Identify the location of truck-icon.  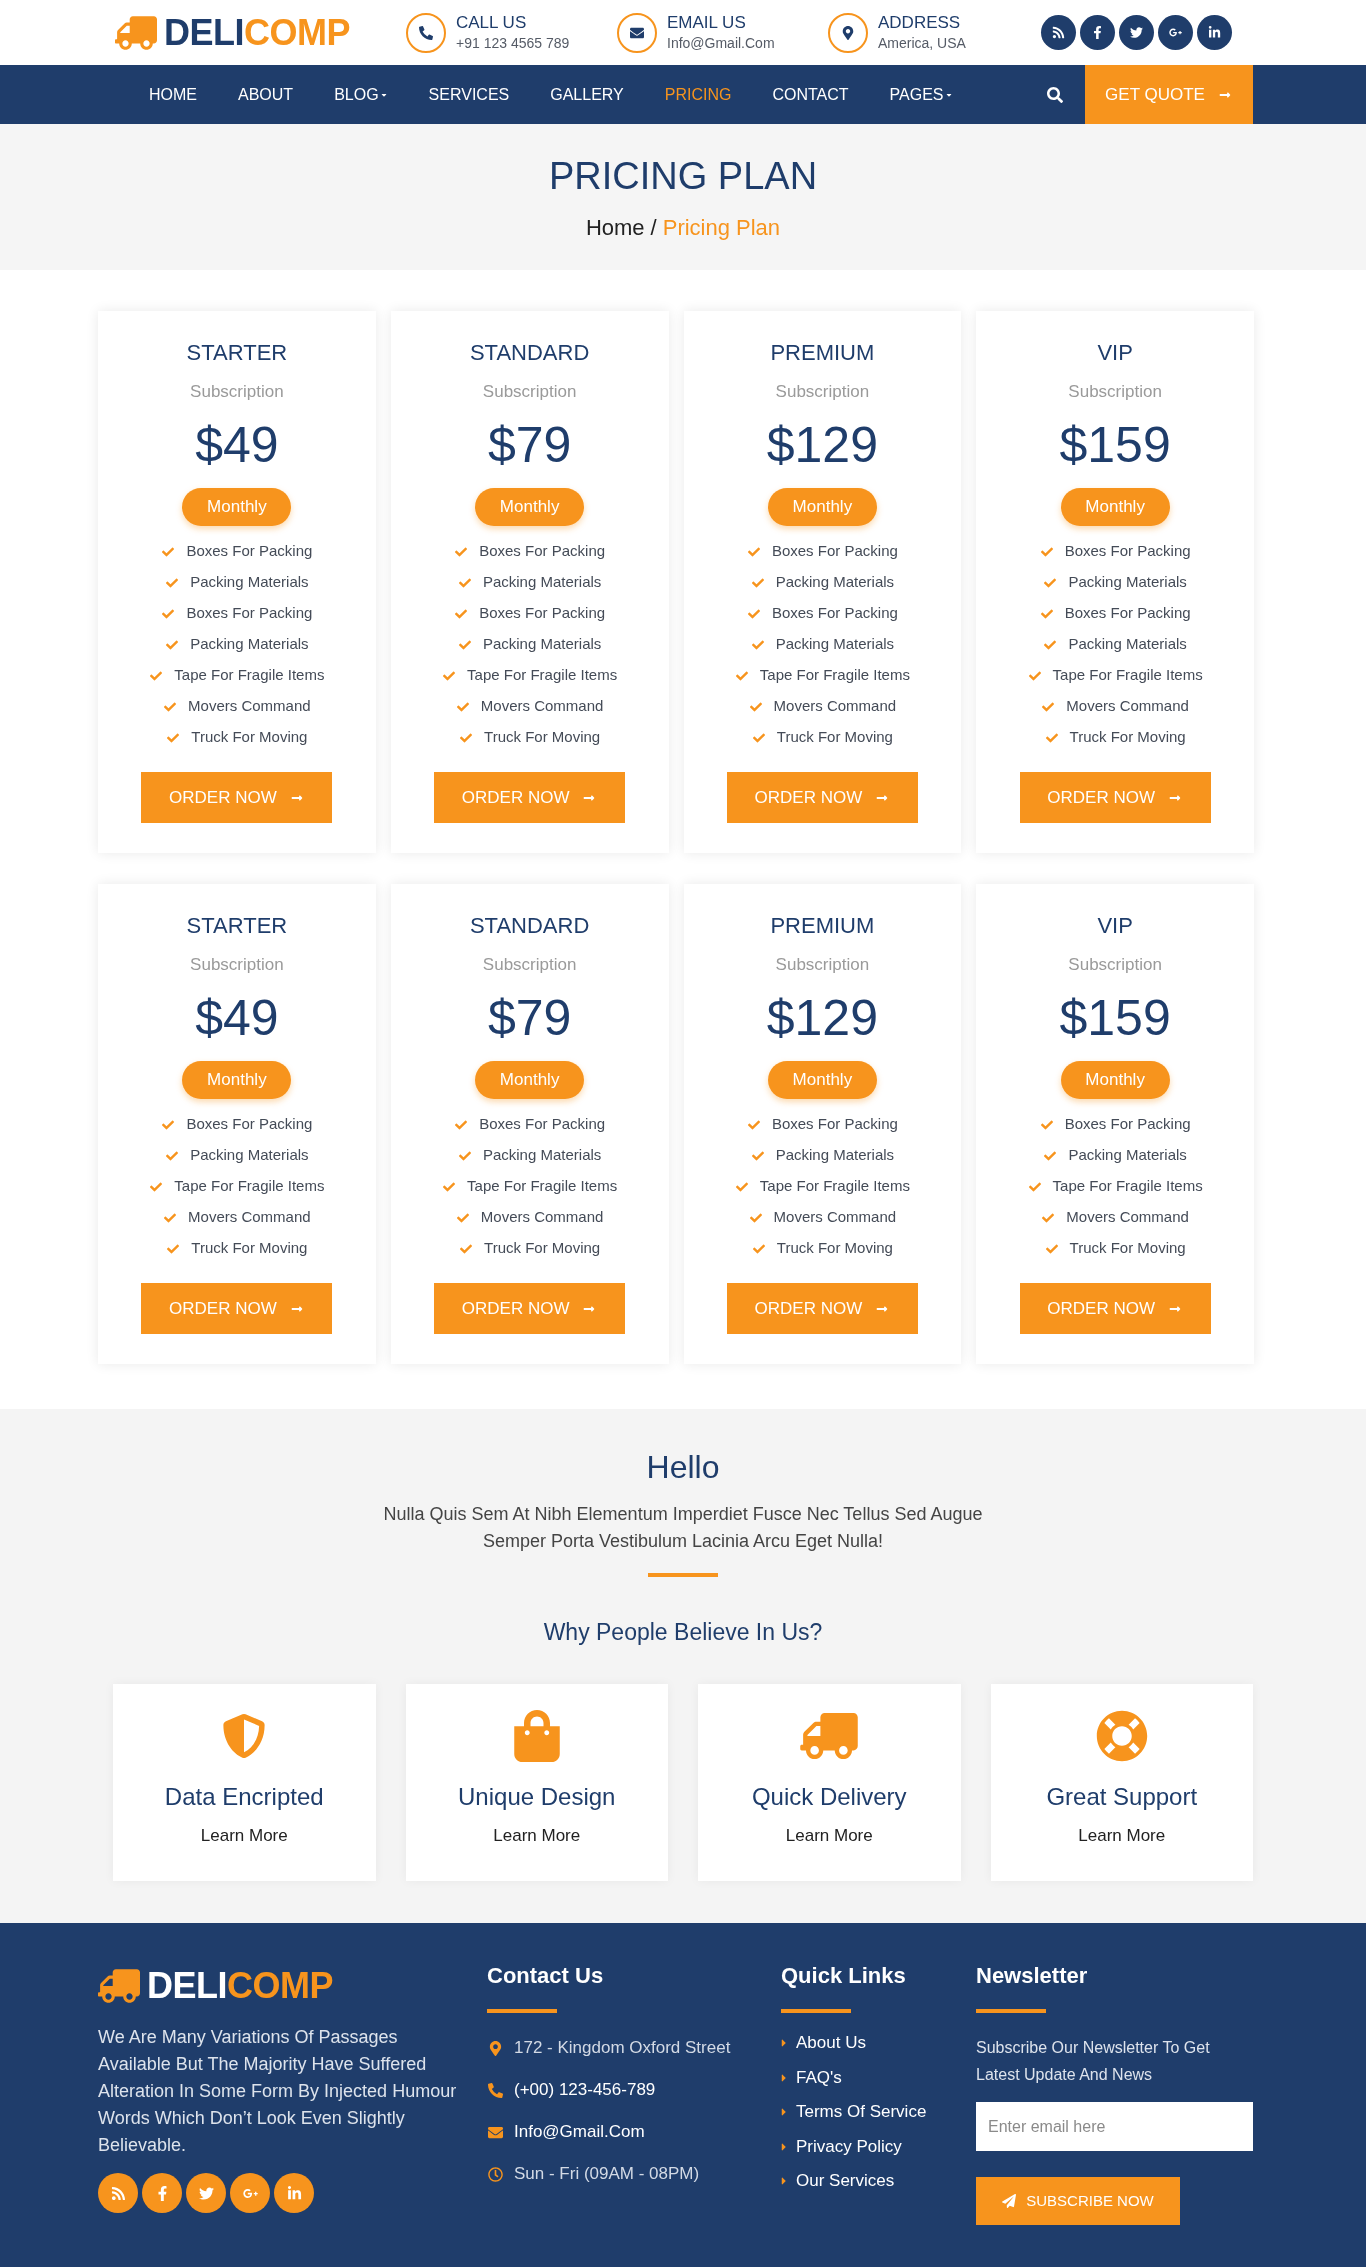
(829, 1736).